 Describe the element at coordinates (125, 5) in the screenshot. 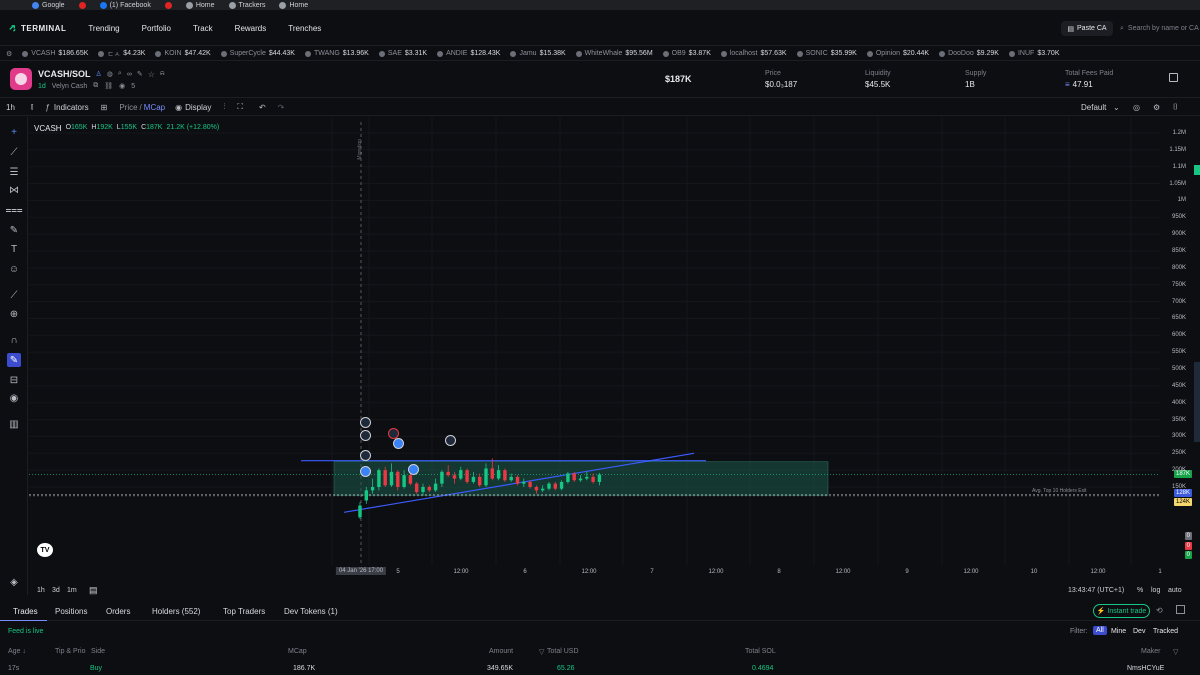

I see `bookmark: (1) Facebook` at that location.